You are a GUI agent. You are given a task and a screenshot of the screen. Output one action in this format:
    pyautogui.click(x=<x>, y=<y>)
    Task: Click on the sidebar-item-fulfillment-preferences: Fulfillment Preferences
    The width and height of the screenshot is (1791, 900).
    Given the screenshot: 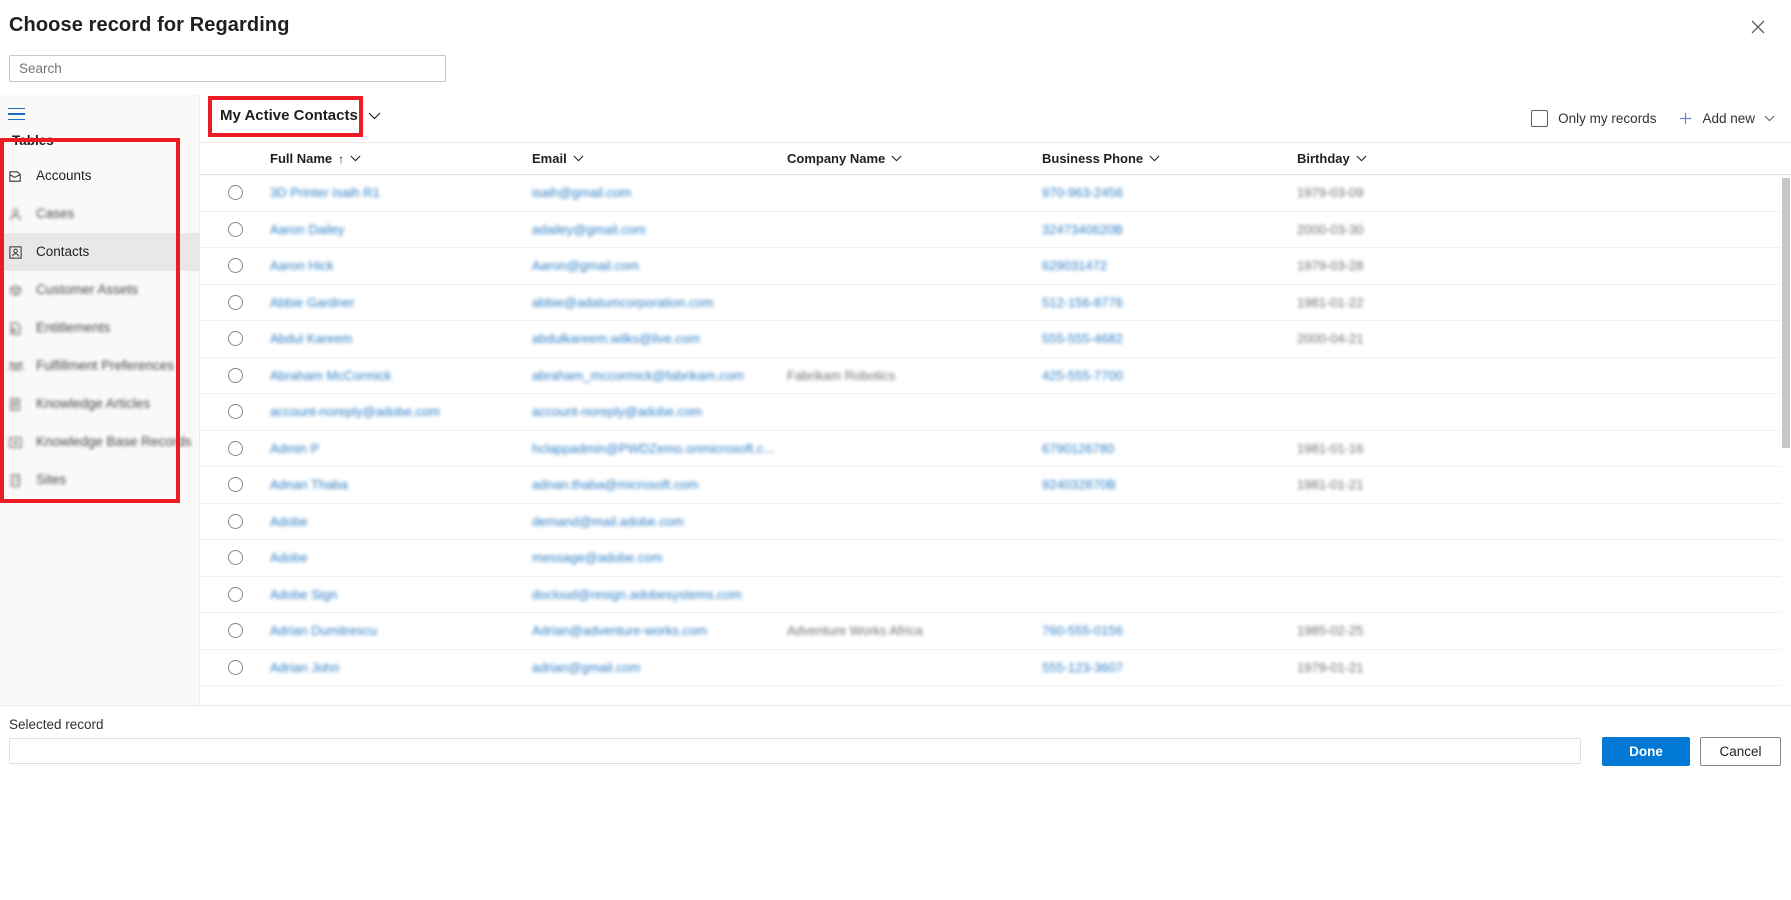 What is the action you would take?
    pyautogui.click(x=100, y=366)
    